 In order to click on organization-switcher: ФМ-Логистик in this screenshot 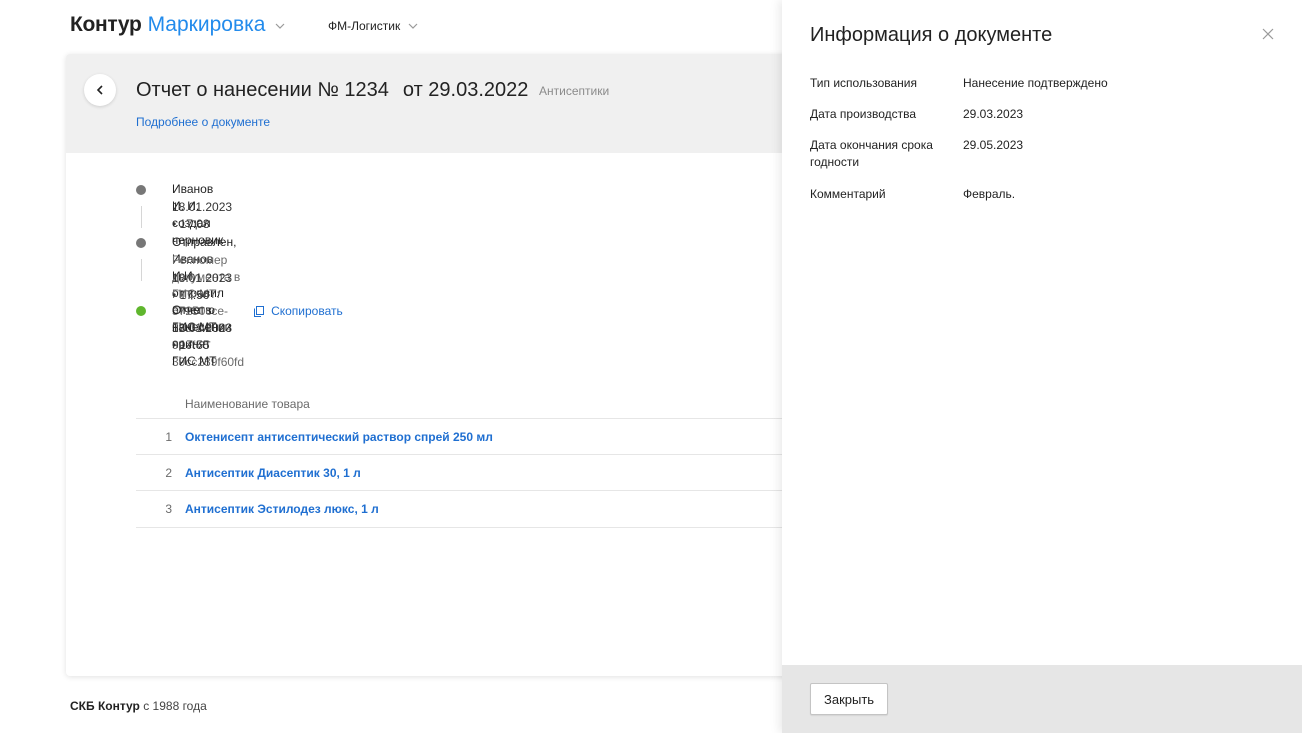, I will do `click(373, 26)`.